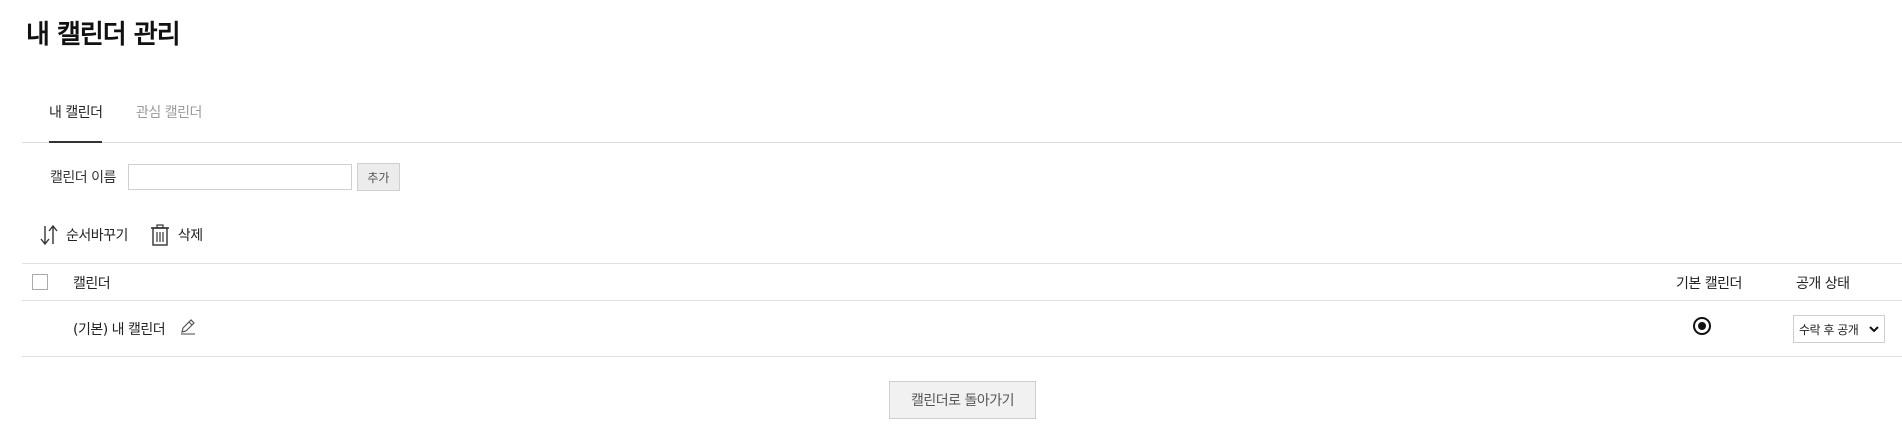 The height and width of the screenshot is (433, 1902). What do you see at coordinates (378, 177) in the screenshot?
I see `add-button: 추가` at bounding box center [378, 177].